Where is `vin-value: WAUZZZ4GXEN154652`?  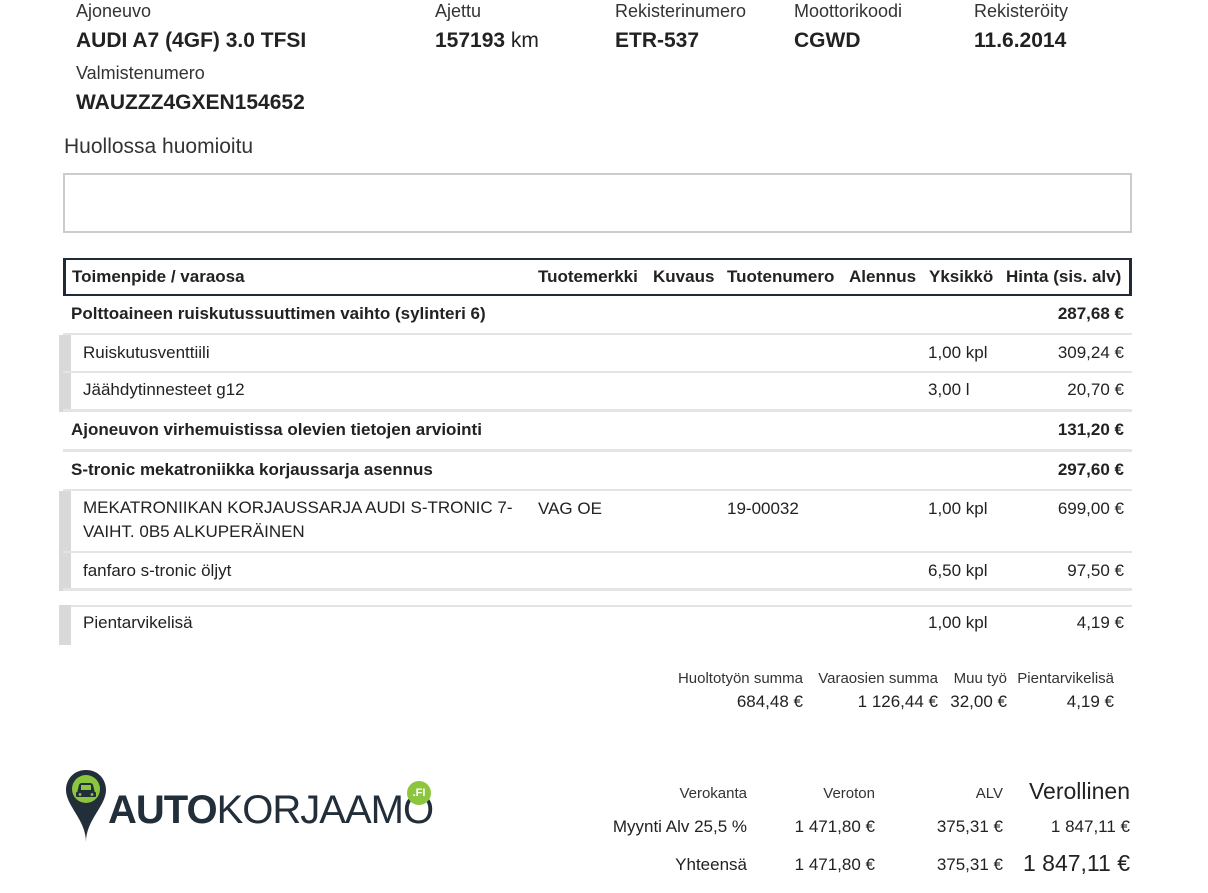
vin-value: WAUZZZ4GXEN154652 is located at coordinates (190, 102).